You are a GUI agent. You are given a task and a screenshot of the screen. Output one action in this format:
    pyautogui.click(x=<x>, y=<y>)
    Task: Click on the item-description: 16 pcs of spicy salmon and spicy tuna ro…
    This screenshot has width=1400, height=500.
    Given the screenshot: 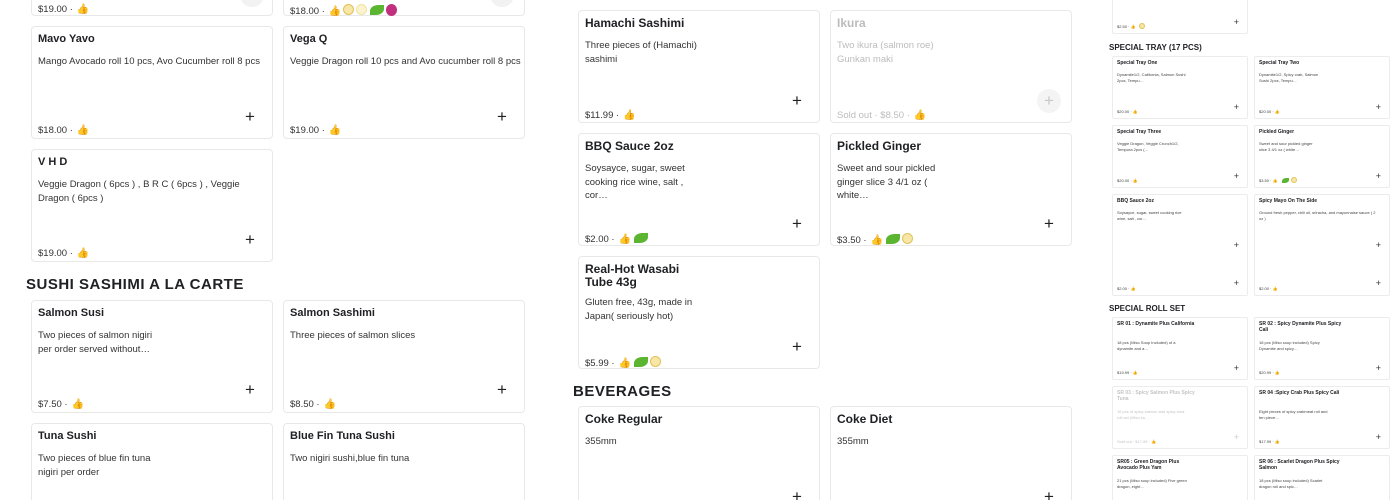 What is the action you would take?
    pyautogui.click(x=1151, y=414)
    